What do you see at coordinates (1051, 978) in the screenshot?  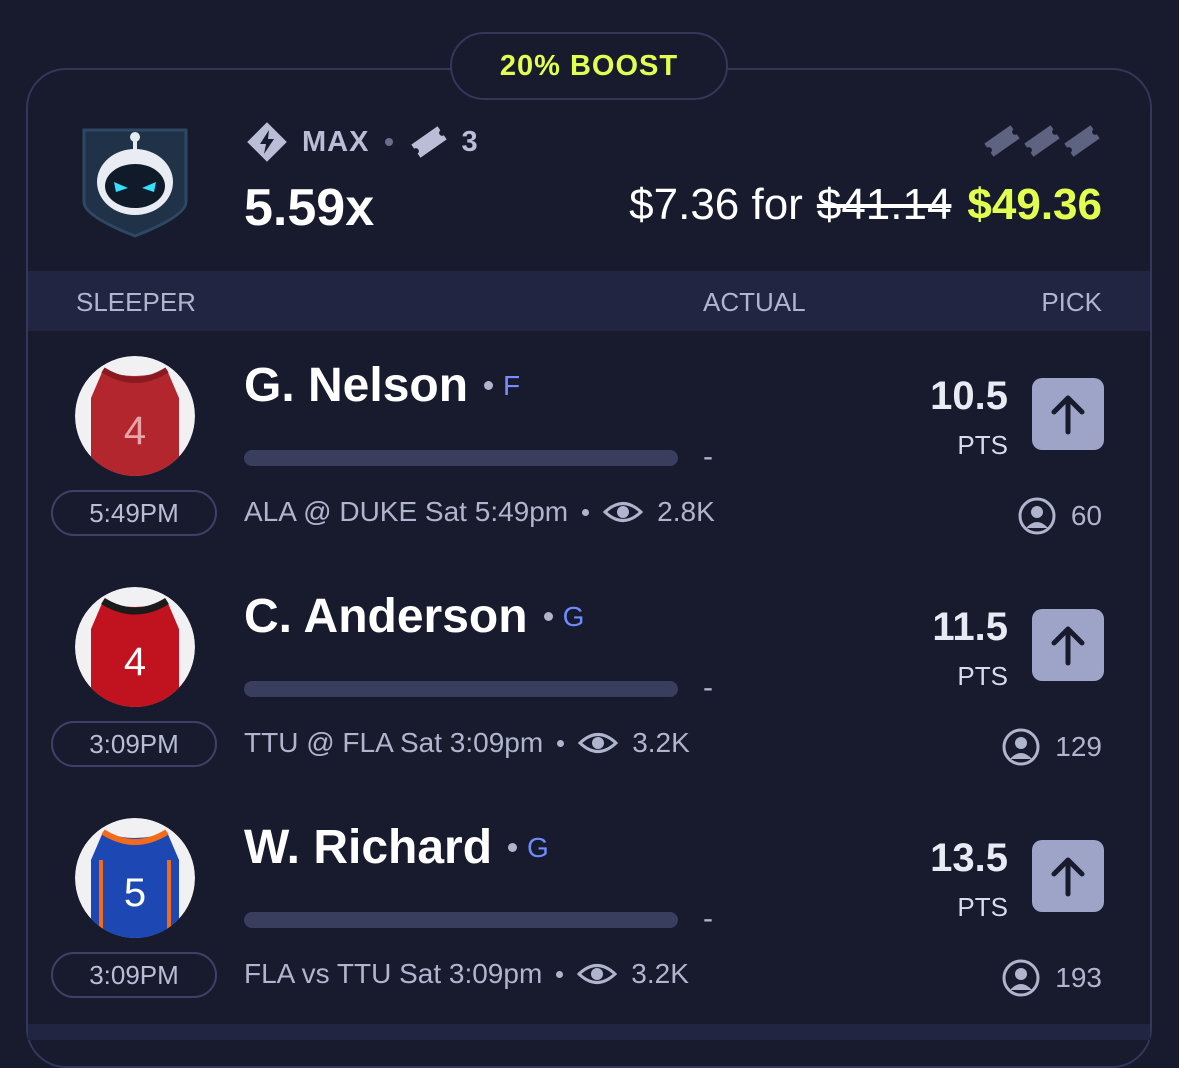 I see `pickers-count: 193` at bounding box center [1051, 978].